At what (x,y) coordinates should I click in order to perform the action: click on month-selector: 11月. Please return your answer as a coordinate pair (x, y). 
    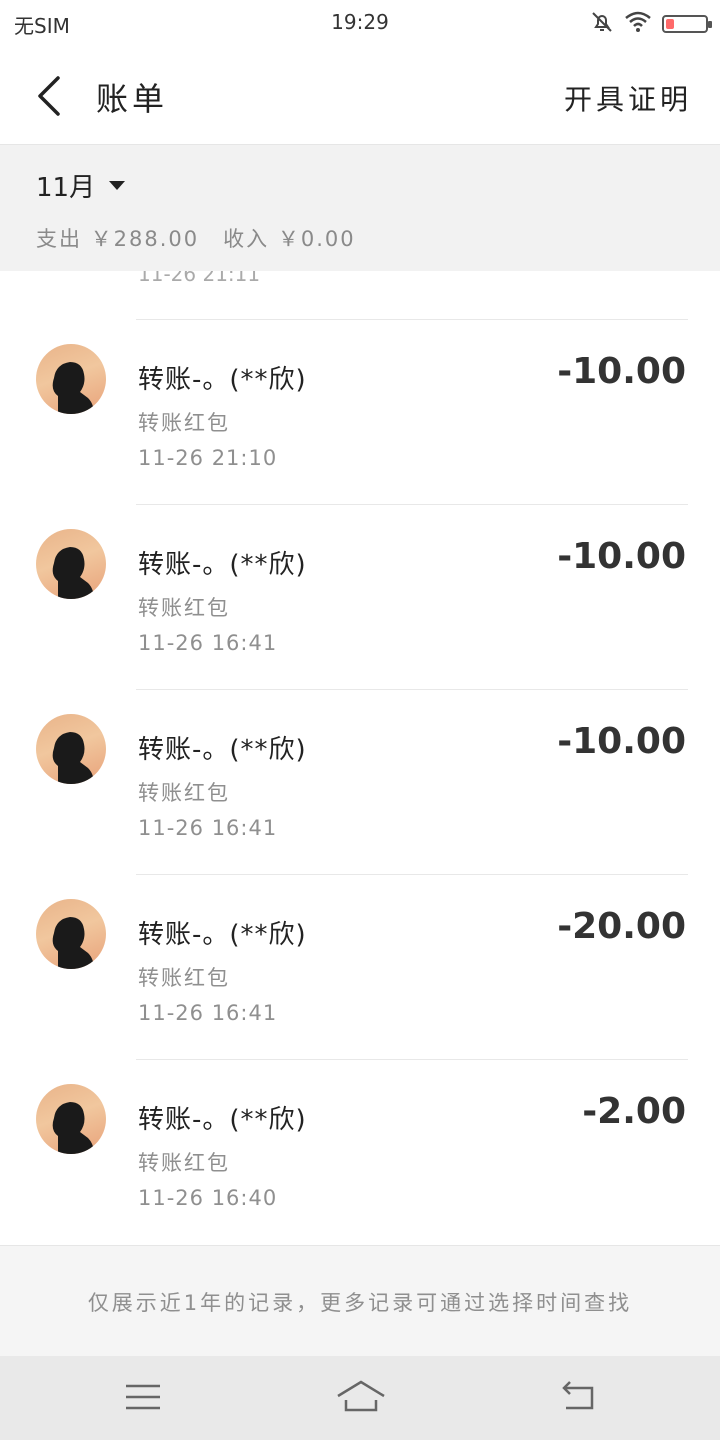
    Looking at the image, I should click on (81, 185).